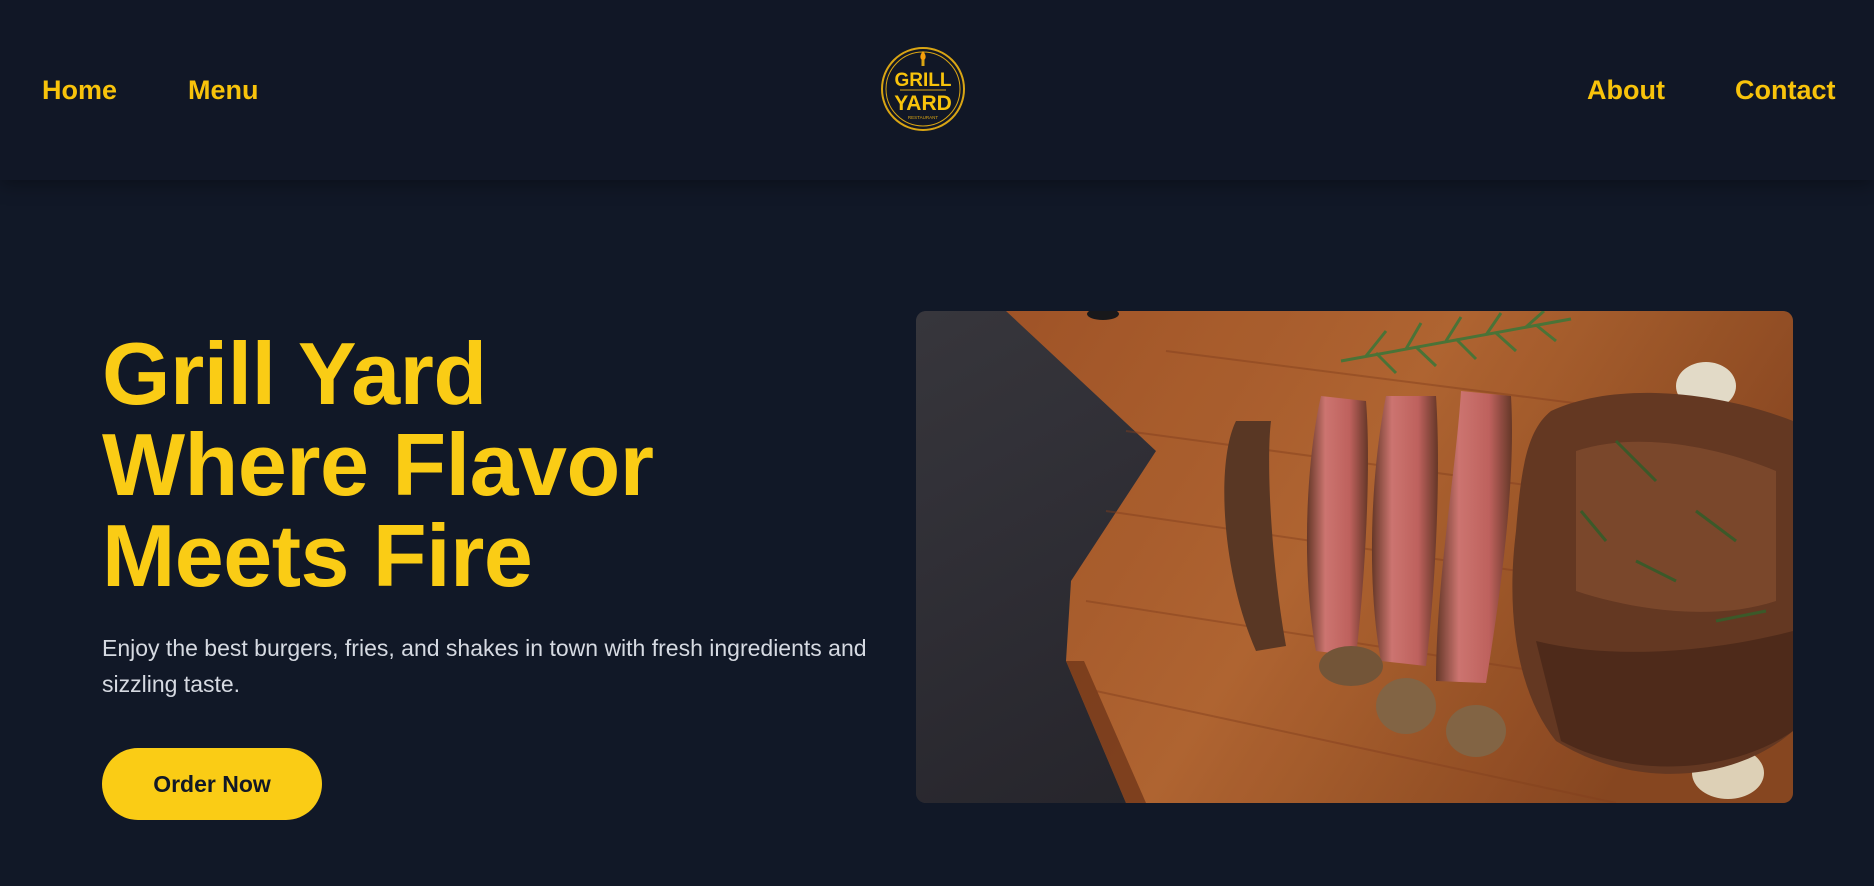  I want to click on nav-home-link: Home, so click(79, 90).